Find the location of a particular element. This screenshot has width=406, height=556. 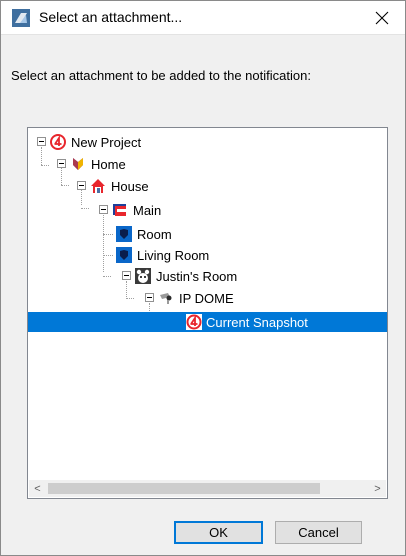

tree-item-label: Current Snapshot is located at coordinates (257, 322).